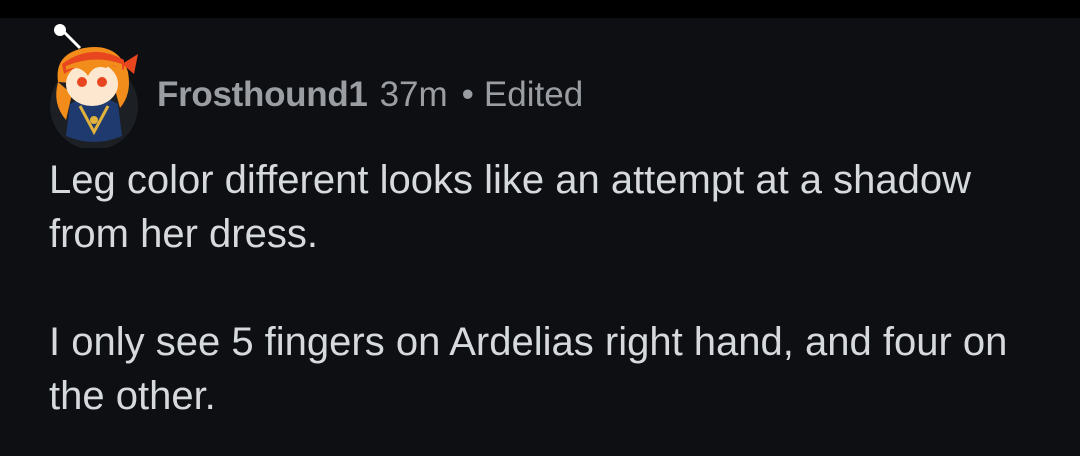  What do you see at coordinates (540, 9) in the screenshot?
I see `status-bar-edge` at bounding box center [540, 9].